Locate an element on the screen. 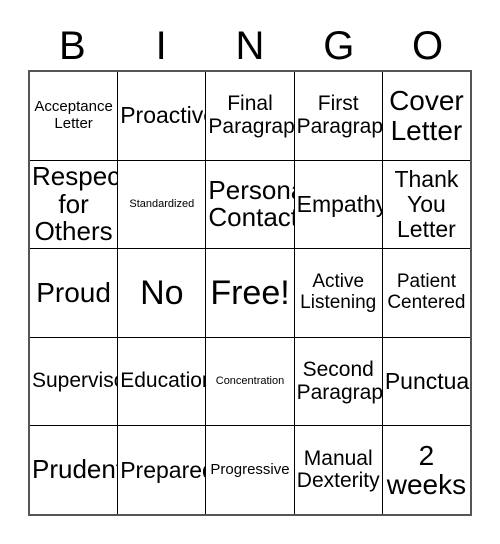  bingo-cell: Empathy is located at coordinates (338, 204).